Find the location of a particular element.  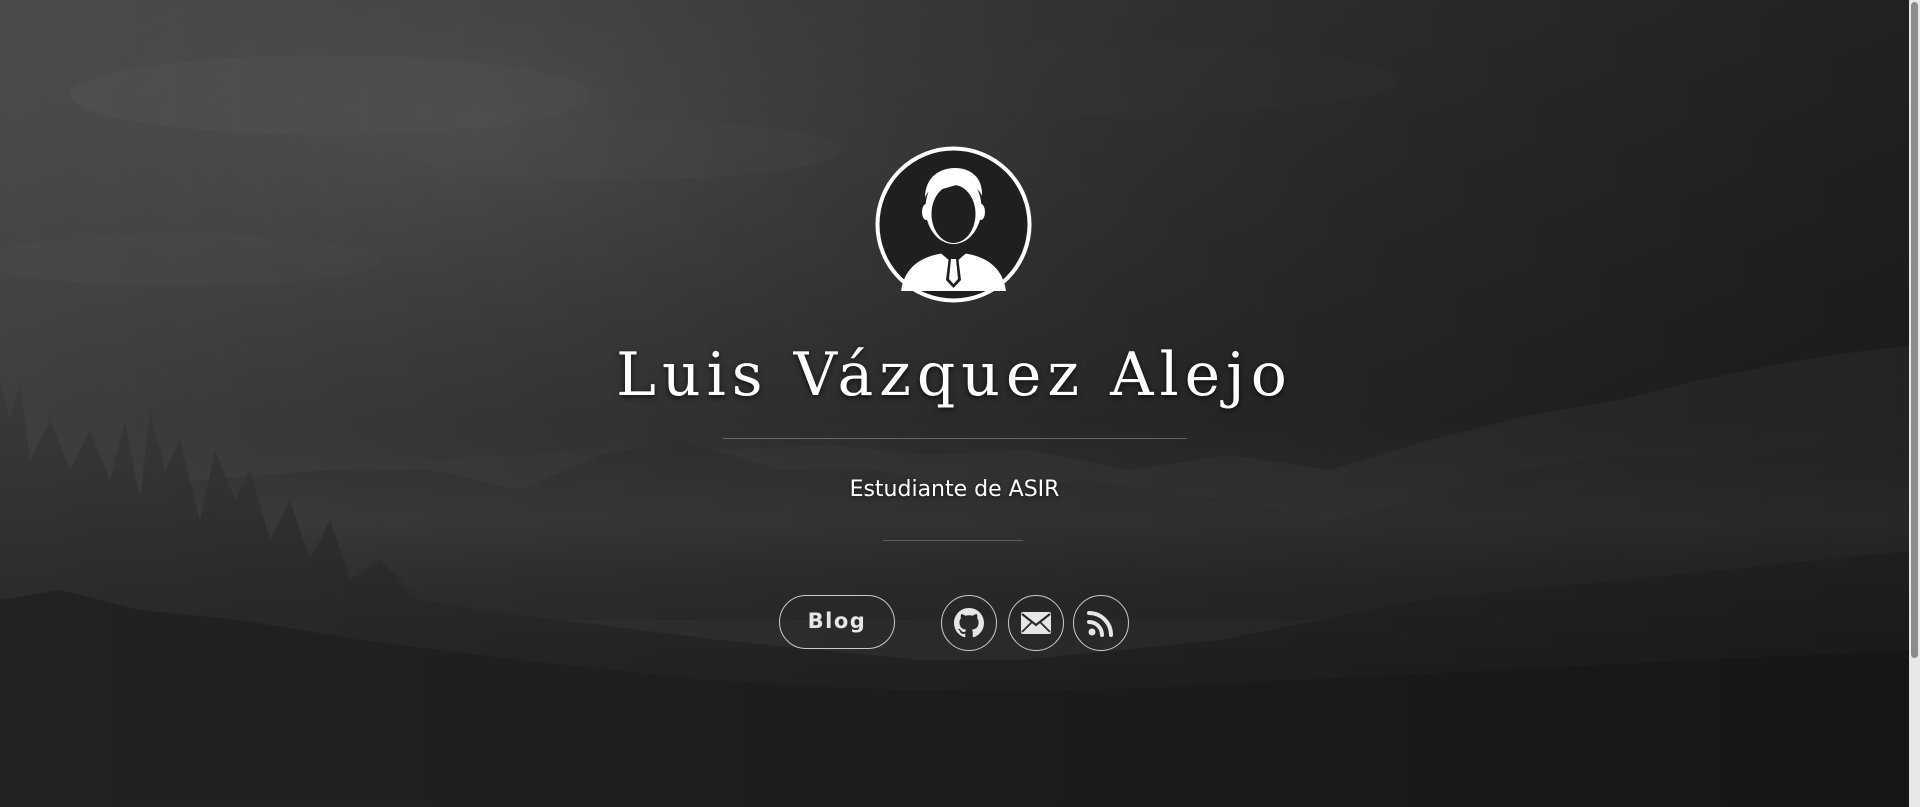

email-button is located at coordinates (1036, 623).